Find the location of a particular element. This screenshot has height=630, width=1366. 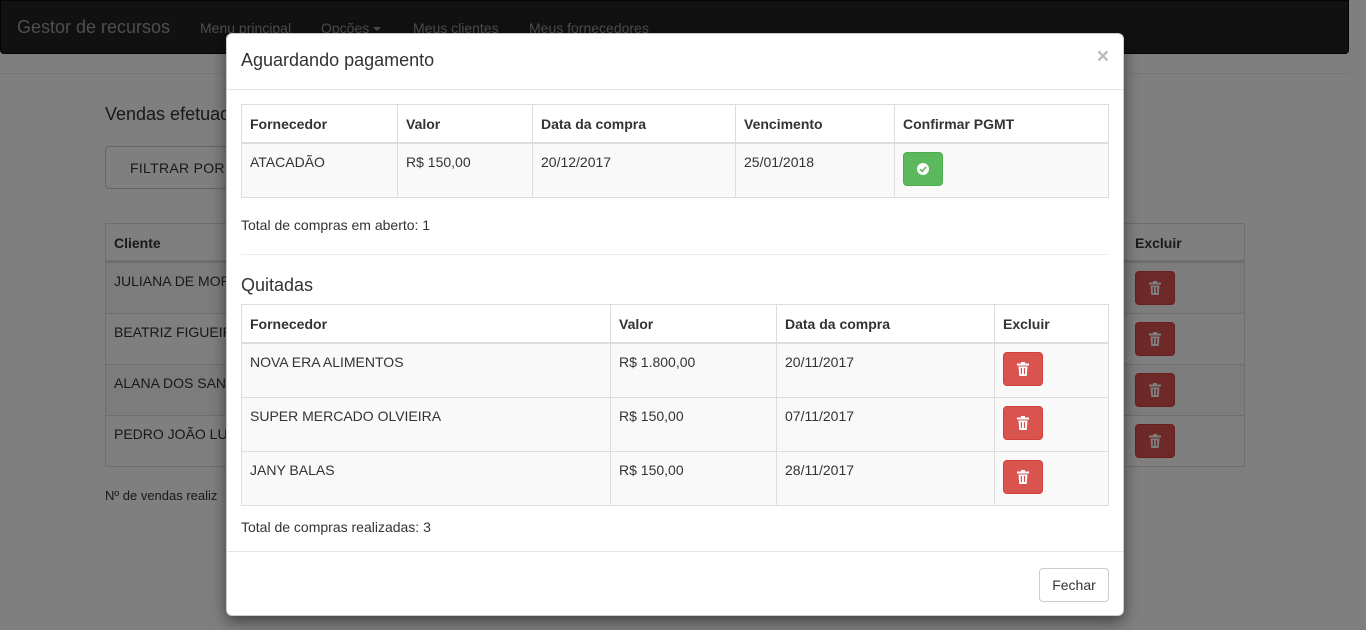

section-divider is located at coordinates (675, 254).